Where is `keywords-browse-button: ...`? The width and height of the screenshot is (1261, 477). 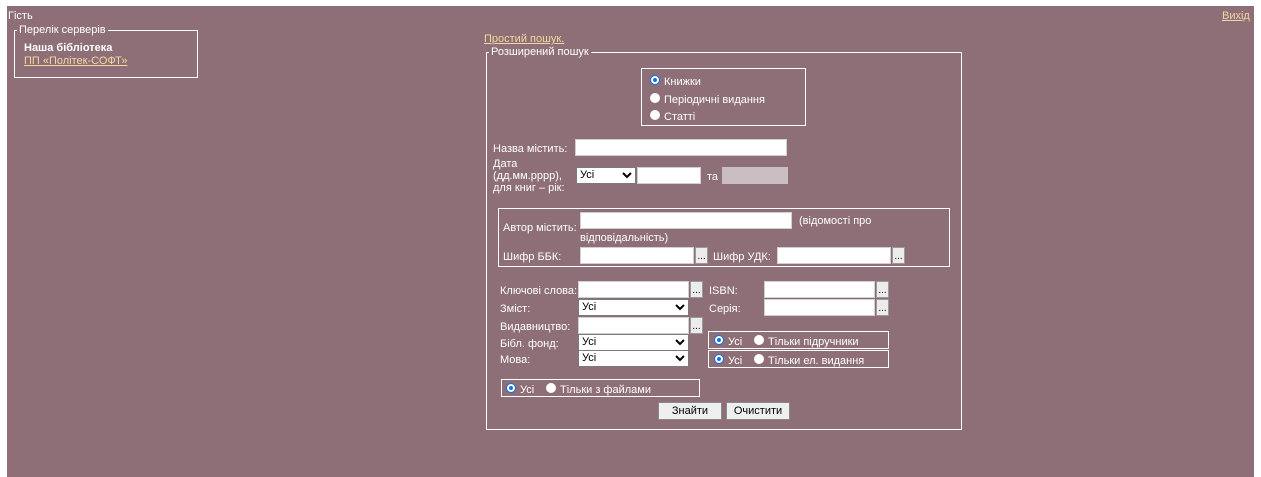 keywords-browse-button: ... is located at coordinates (696, 289).